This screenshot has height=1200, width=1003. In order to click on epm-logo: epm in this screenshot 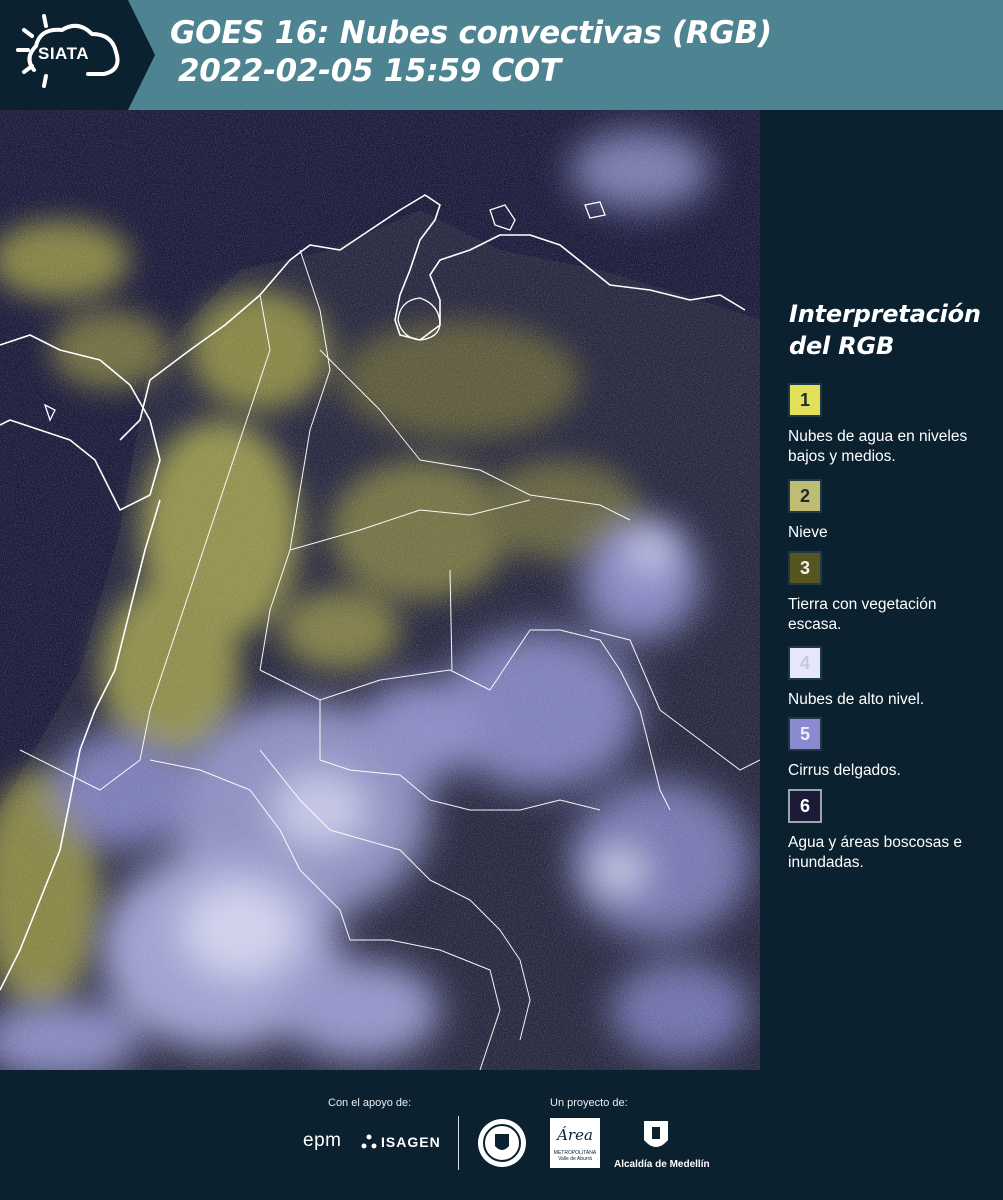, I will do `click(322, 1140)`.